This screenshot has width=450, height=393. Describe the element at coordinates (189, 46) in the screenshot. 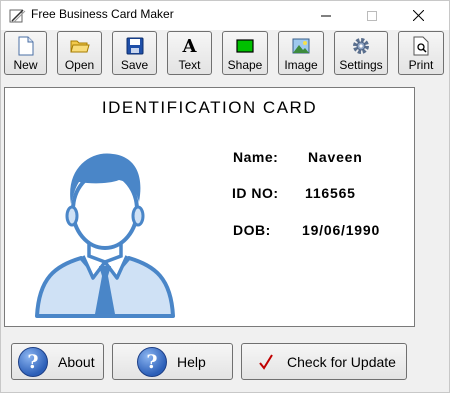

I see `text-icon: A` at that location.